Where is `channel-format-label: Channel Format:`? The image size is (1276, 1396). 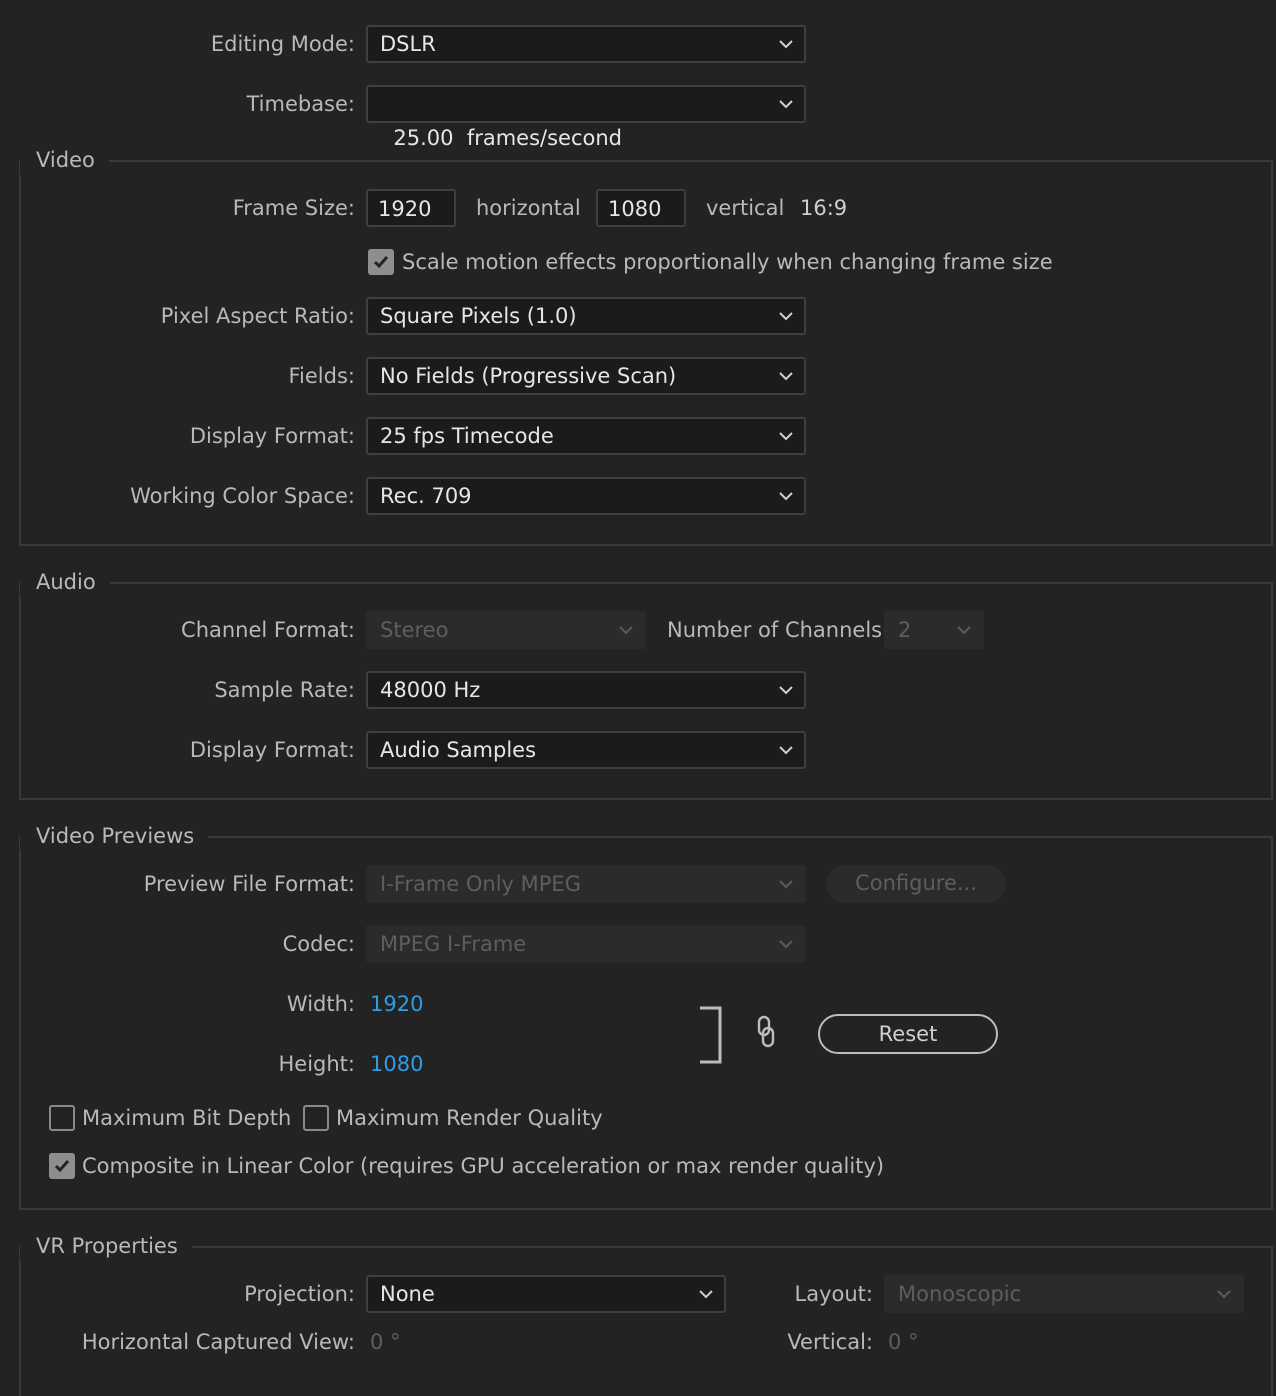 channel-format-label: Channel Format: is located at coordinates (268, 630).